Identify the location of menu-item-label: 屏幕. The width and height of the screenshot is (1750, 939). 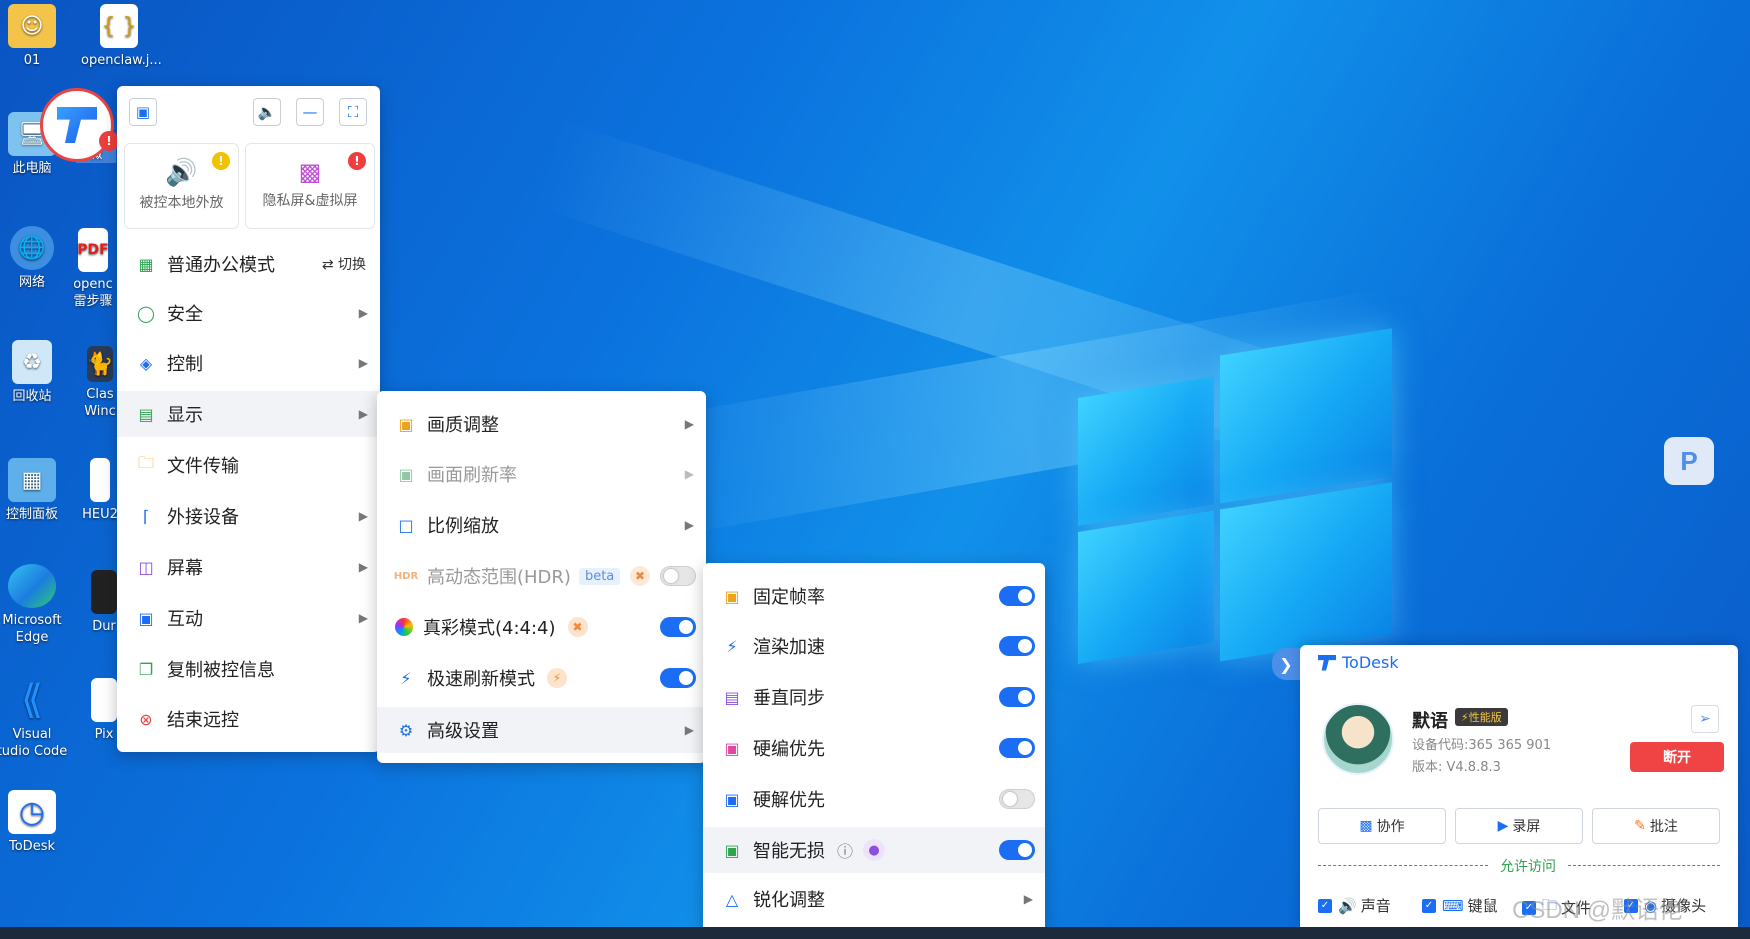
(185, 568).